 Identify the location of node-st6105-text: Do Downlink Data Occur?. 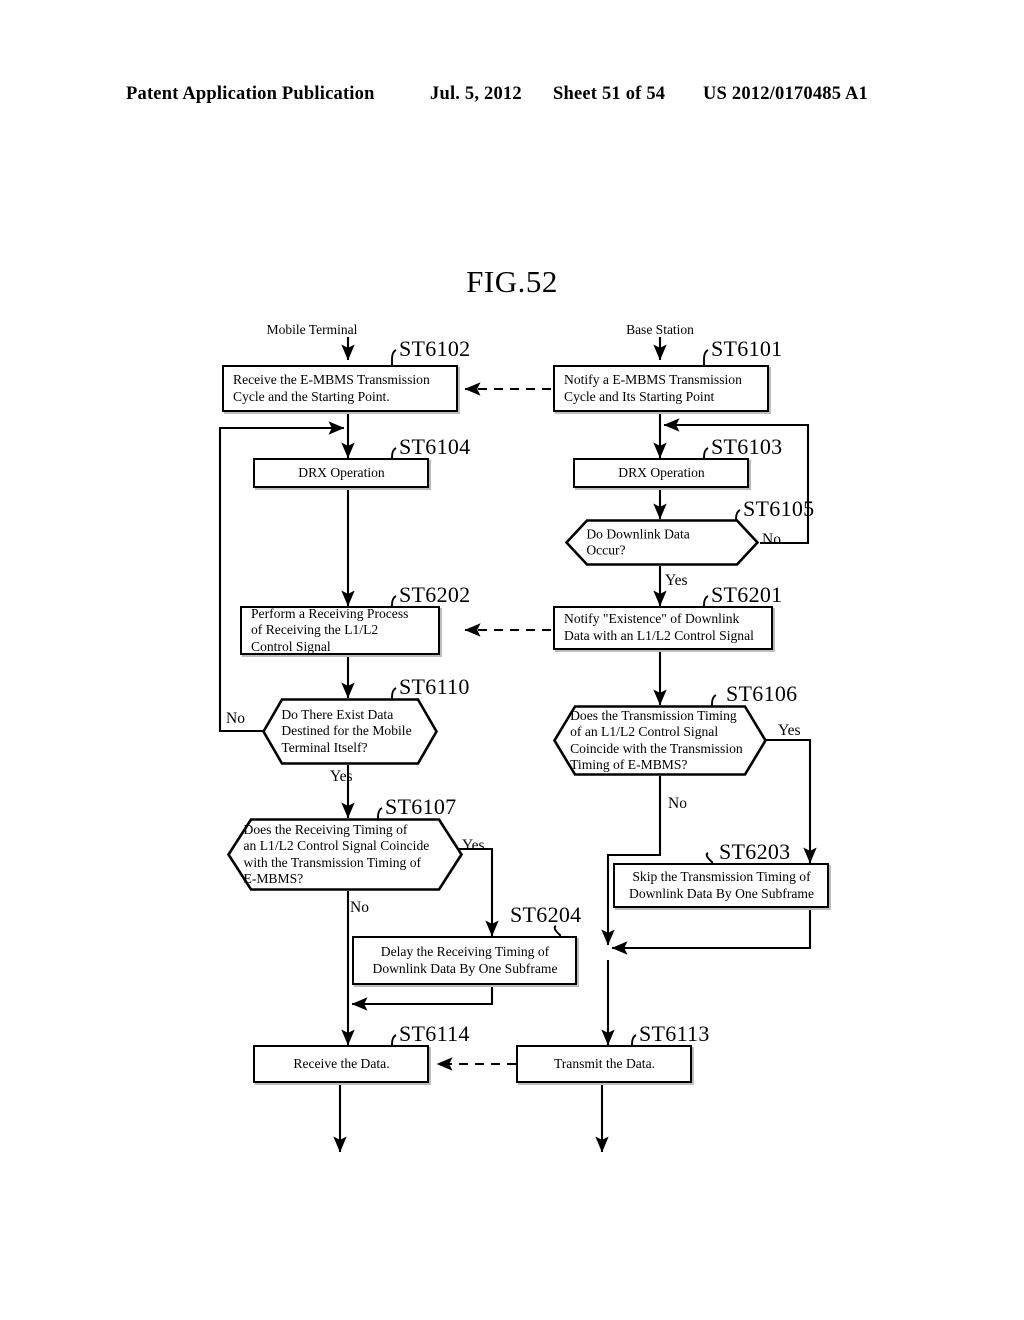
(638, 541).